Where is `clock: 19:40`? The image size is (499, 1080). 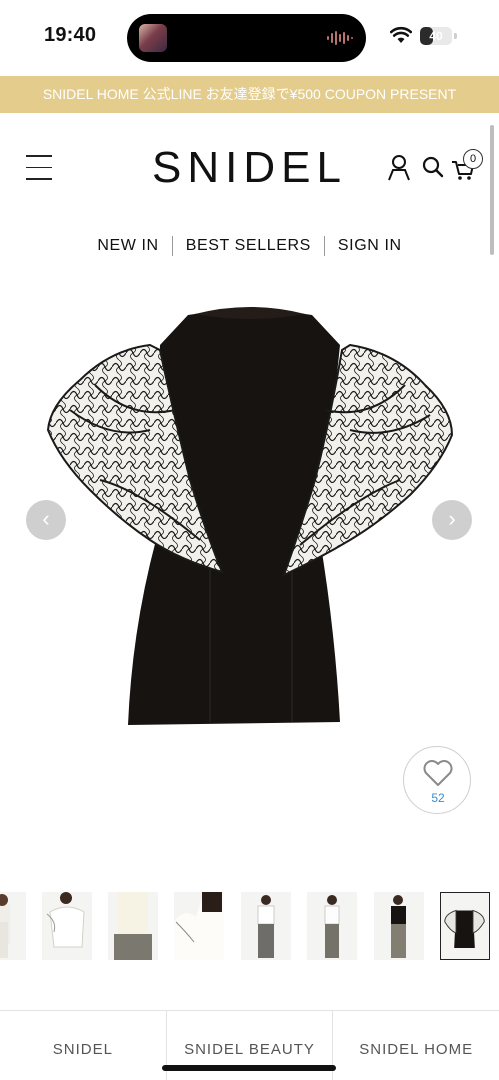 clock: 19:40 is located at coordinates (70, 35).